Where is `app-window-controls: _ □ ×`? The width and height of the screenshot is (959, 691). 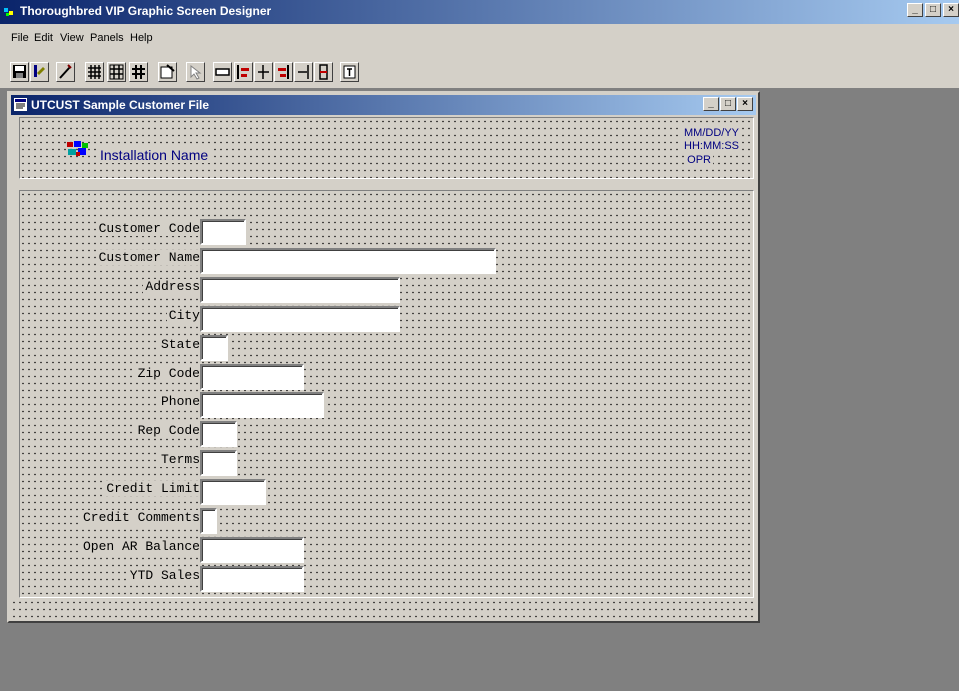 app-window-controls: _ □ × is located at coordinates (933, 11).